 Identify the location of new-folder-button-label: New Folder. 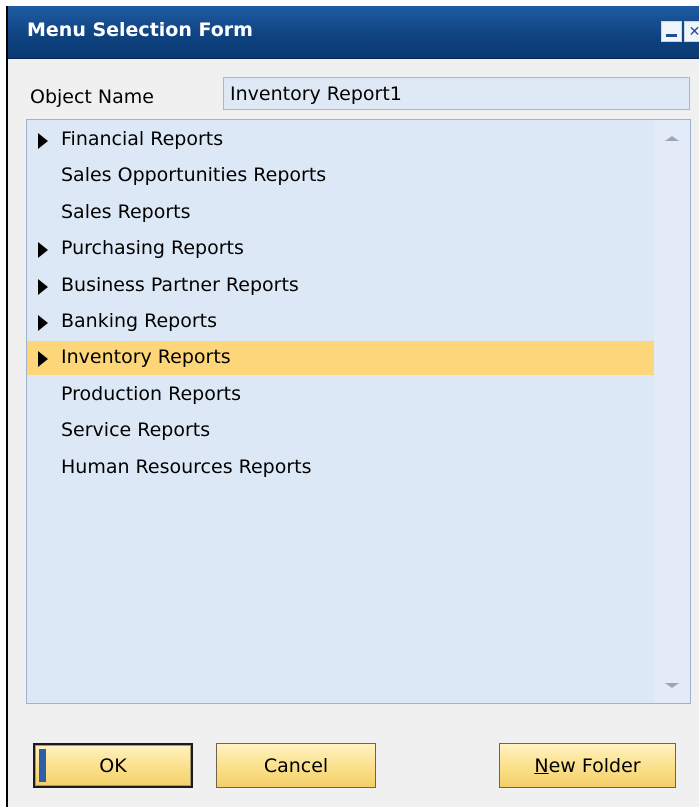
(587, 765).